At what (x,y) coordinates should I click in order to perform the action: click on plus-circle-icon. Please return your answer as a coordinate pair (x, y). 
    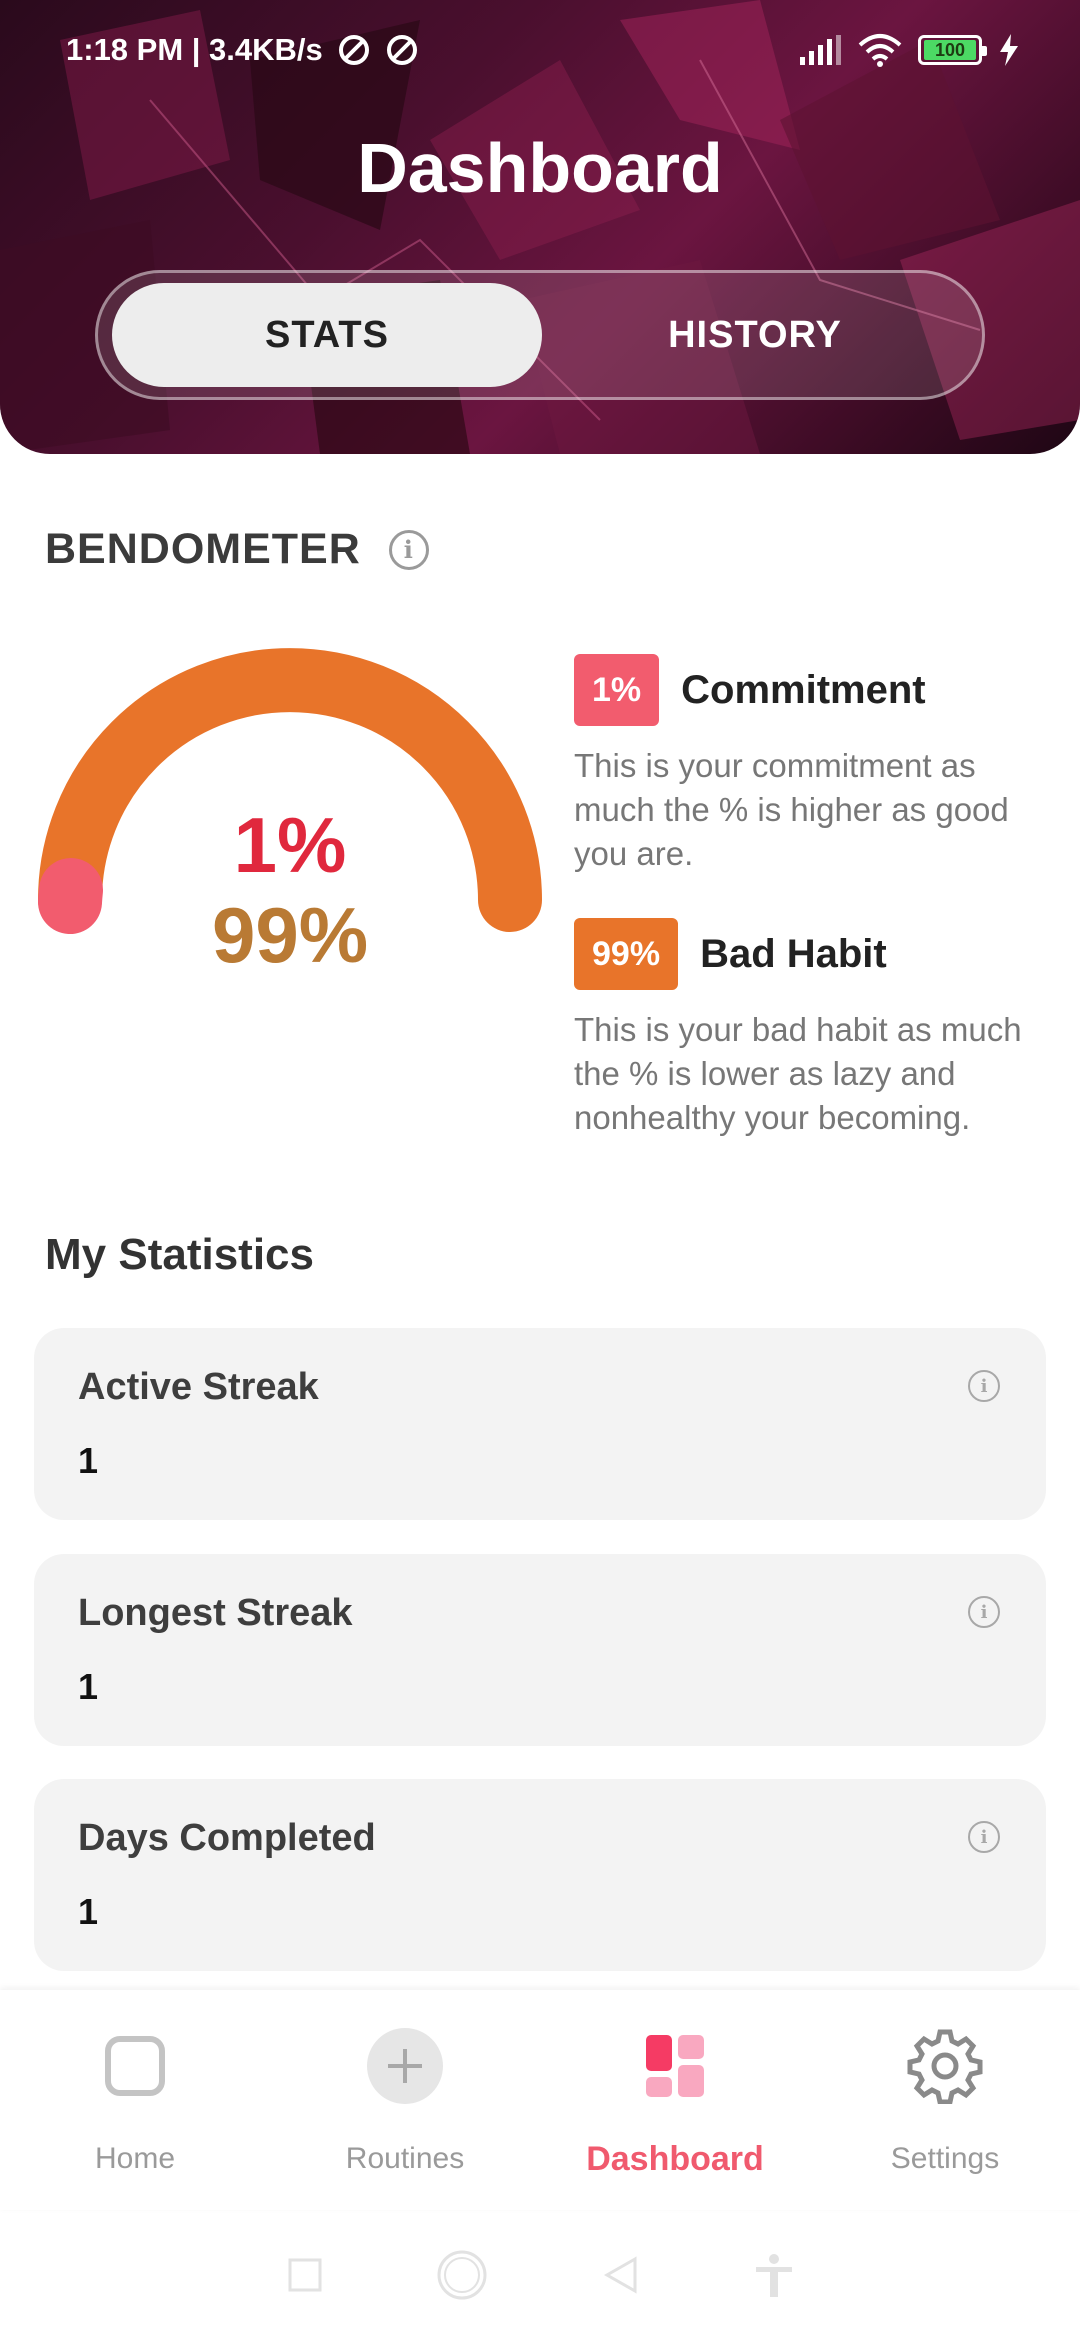
    Looking at the image, I should click on (405, 2066).